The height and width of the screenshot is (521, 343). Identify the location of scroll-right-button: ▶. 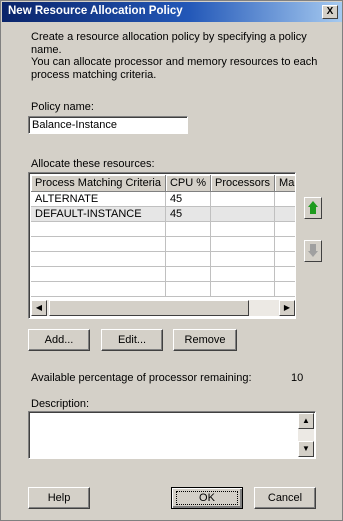
(287, 308).